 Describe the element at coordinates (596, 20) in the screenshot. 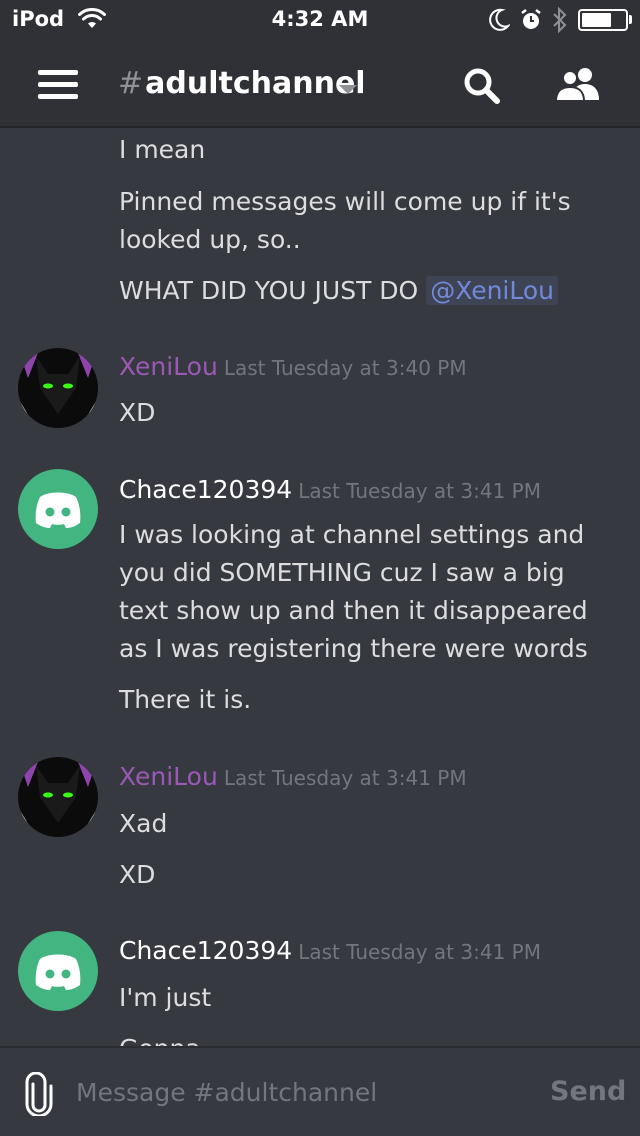

I see `battery-level` at that location.